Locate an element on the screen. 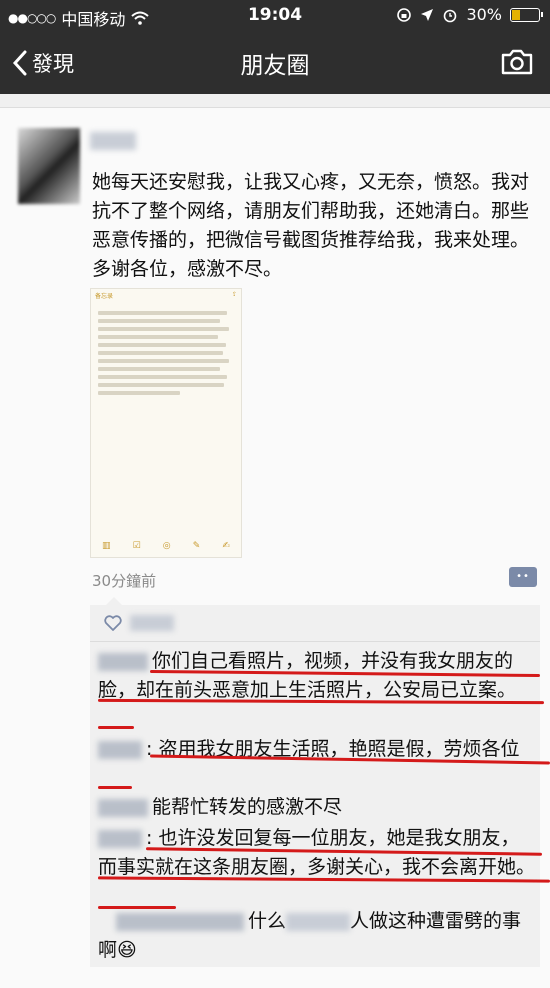  image-header: 备忘录 ⇪ is located at coordinates (166, 296).